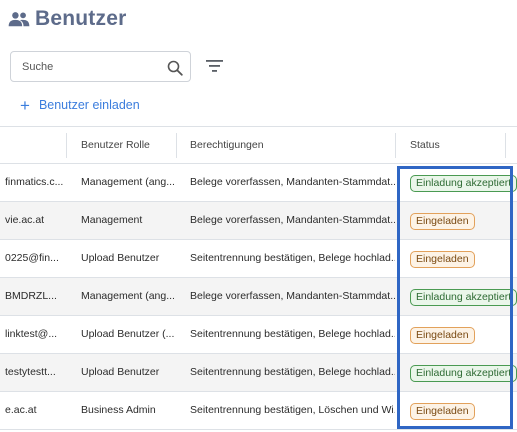 The width and height of the screenshot is (517, 432). What do you see at coordinates (25, 220) in the screenshot?
I see `user-email: vie.ac.at` at bounding box center [25, 220].